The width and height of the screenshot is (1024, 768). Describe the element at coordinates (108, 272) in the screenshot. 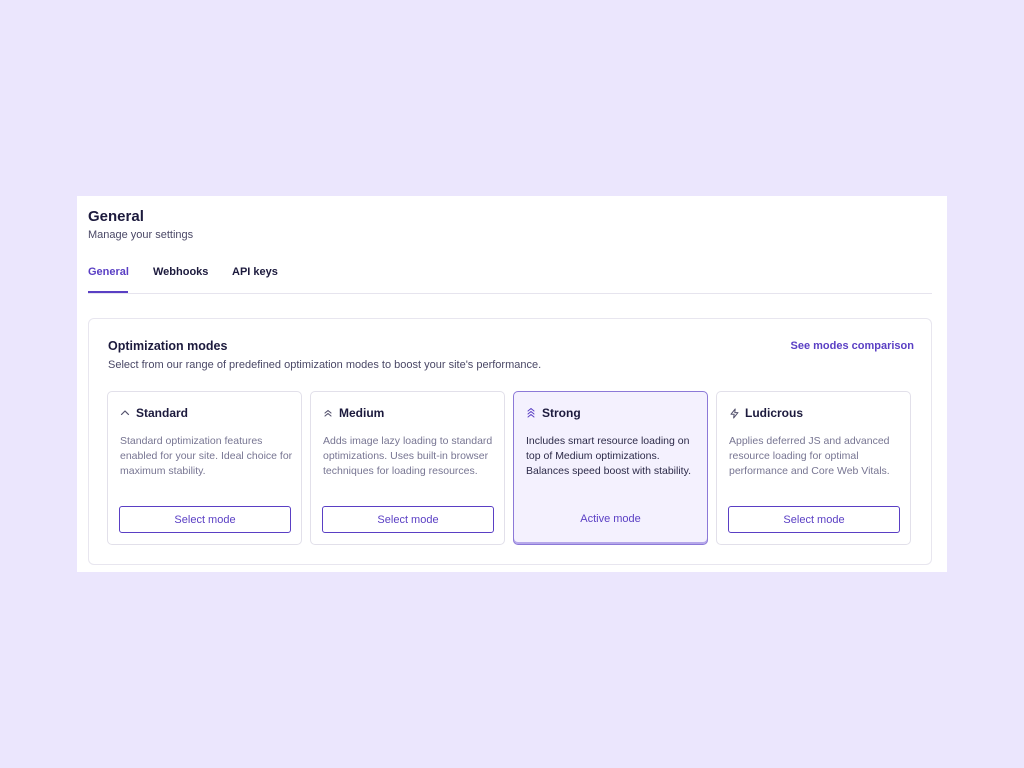

I see `tab-general: General` at that location.